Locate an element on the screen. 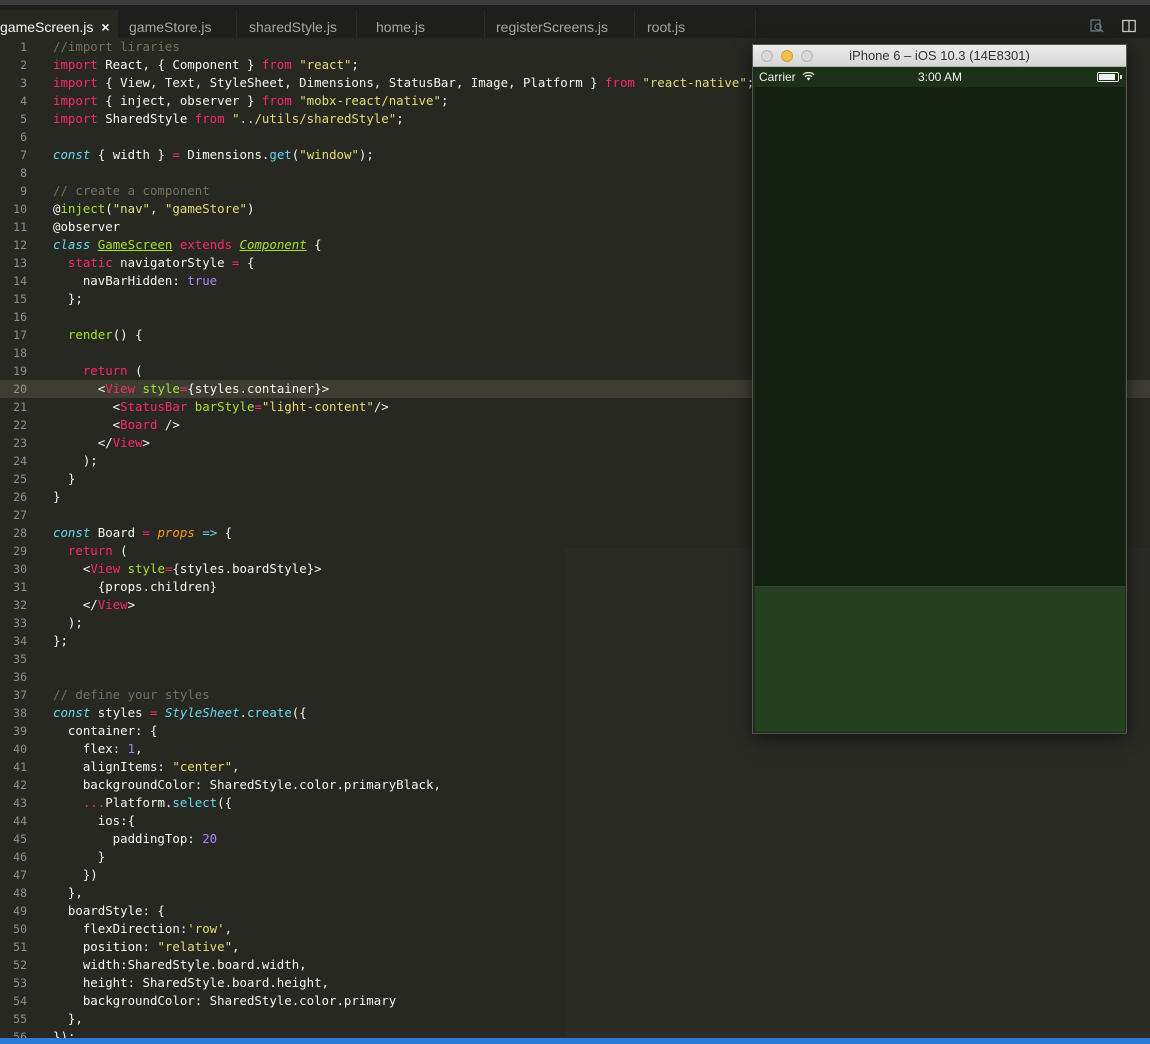 This screenshot has height=1044, width=1150. code-line: 45 paddingTop: 20 is located at coordinates (115, 838).